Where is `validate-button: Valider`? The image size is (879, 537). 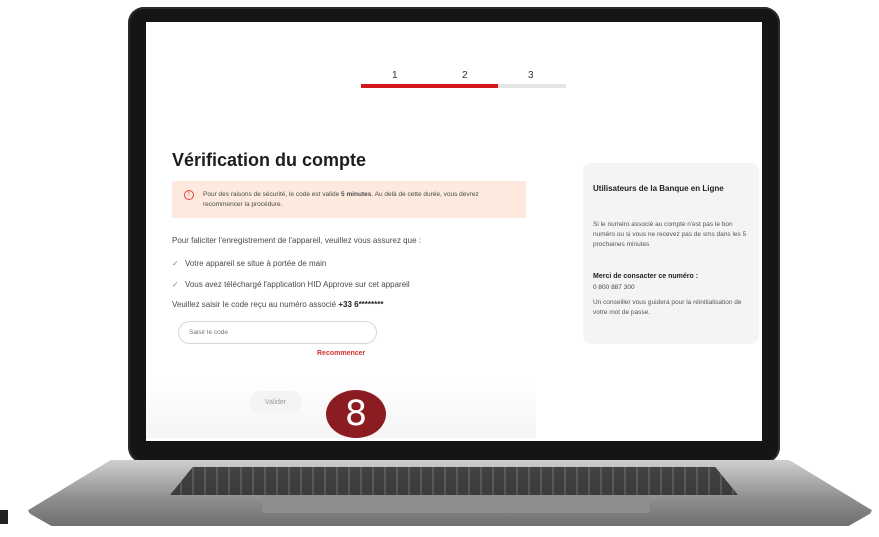 validate-button: Valider is located at coordinates (275, 402).